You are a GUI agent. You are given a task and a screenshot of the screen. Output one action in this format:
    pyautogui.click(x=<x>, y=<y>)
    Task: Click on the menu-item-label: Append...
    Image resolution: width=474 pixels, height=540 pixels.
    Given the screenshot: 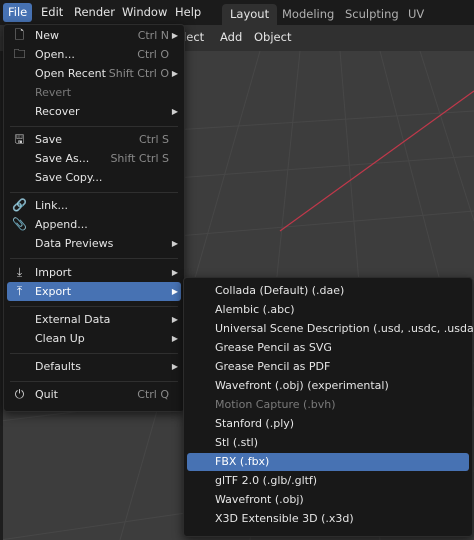 What is the action you would take?
    pyautogui.click(x=61, y=224)
    